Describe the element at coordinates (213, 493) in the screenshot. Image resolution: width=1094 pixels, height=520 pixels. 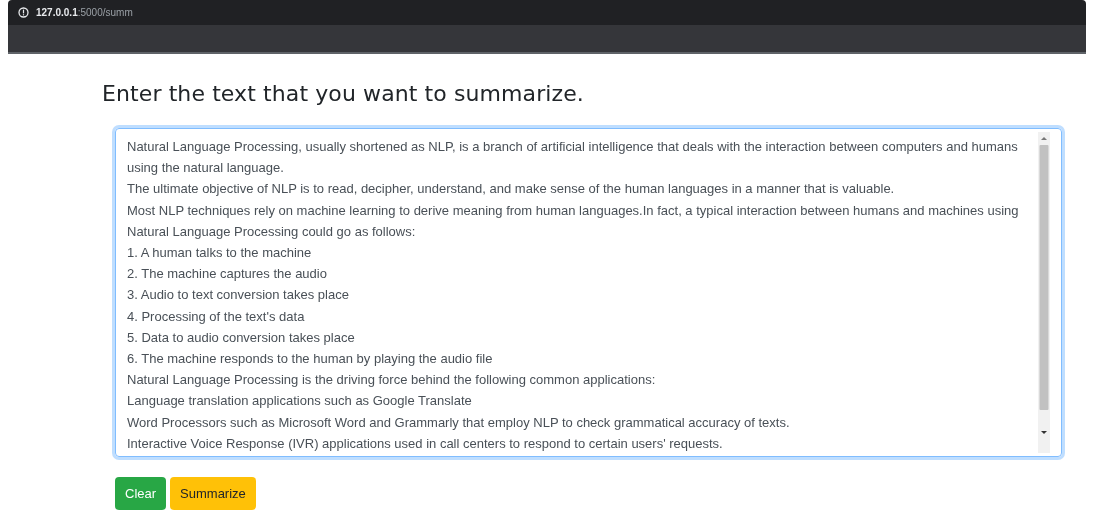
I see `summarize-button: Summarize` at that location.